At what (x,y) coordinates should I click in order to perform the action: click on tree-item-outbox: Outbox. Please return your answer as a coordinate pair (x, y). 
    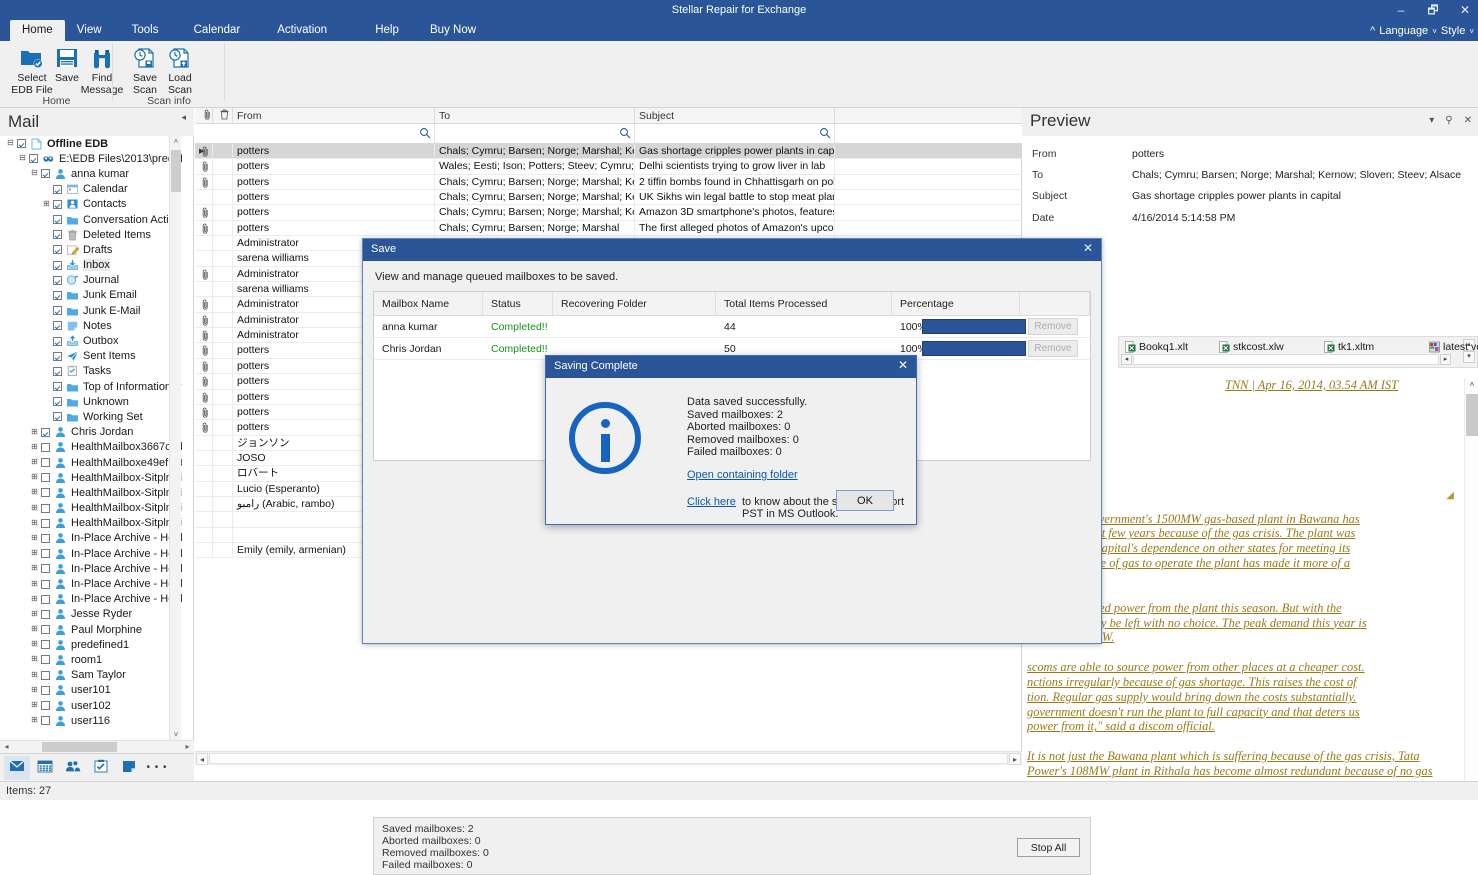
    Looking at the image, I should click on (91, 340).